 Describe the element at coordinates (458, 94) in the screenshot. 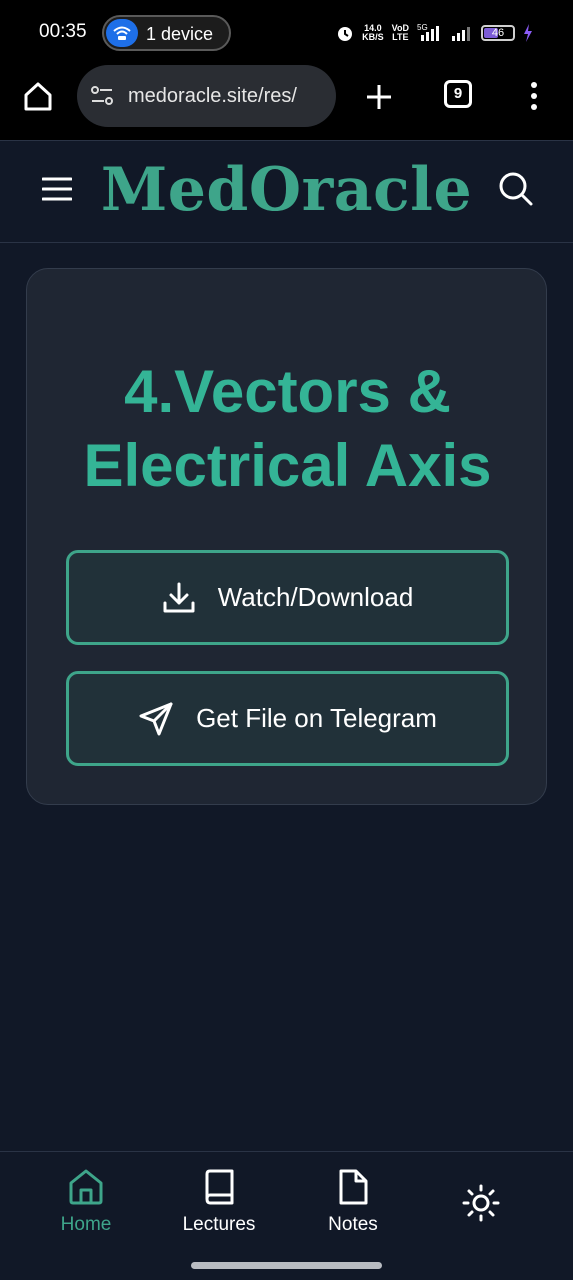

I see `tab-switcher-button: 9` at that location.